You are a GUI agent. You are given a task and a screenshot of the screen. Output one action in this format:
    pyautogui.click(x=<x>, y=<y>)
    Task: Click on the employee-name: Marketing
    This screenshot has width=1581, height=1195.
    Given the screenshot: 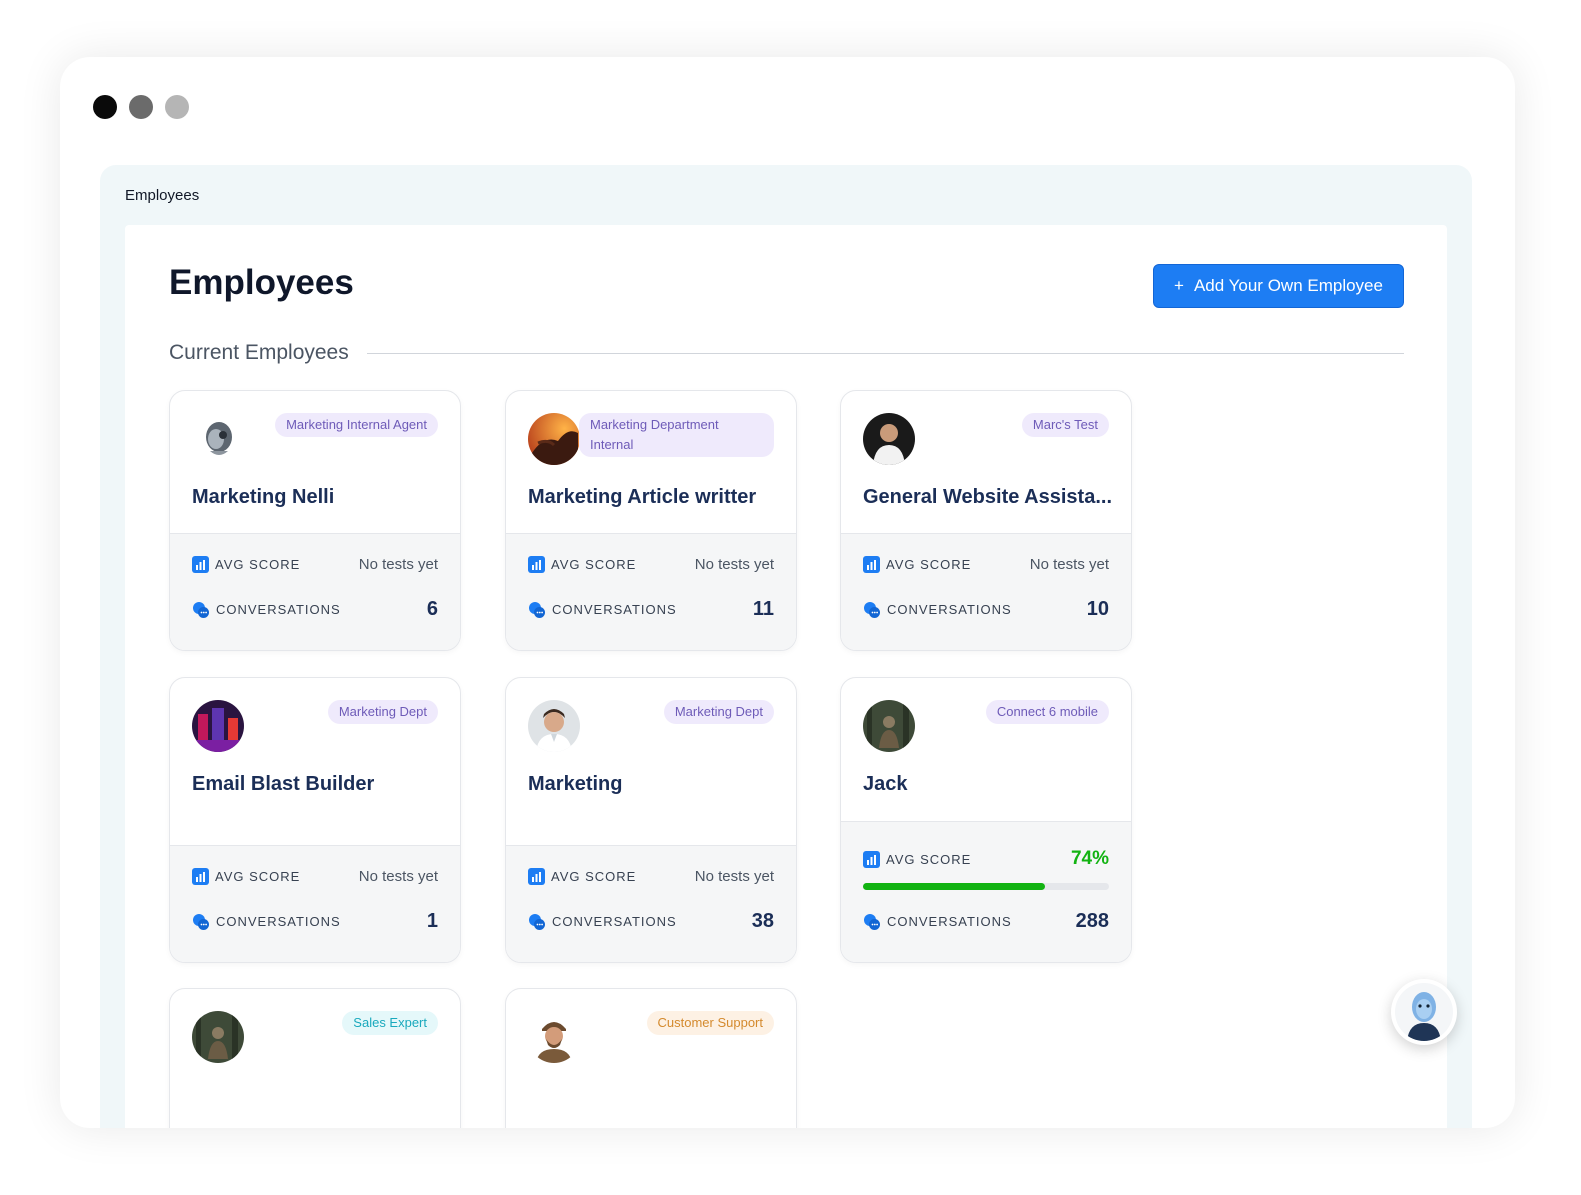 What is the action you would take?
    pyautogui.click(x=654, y=784)
    